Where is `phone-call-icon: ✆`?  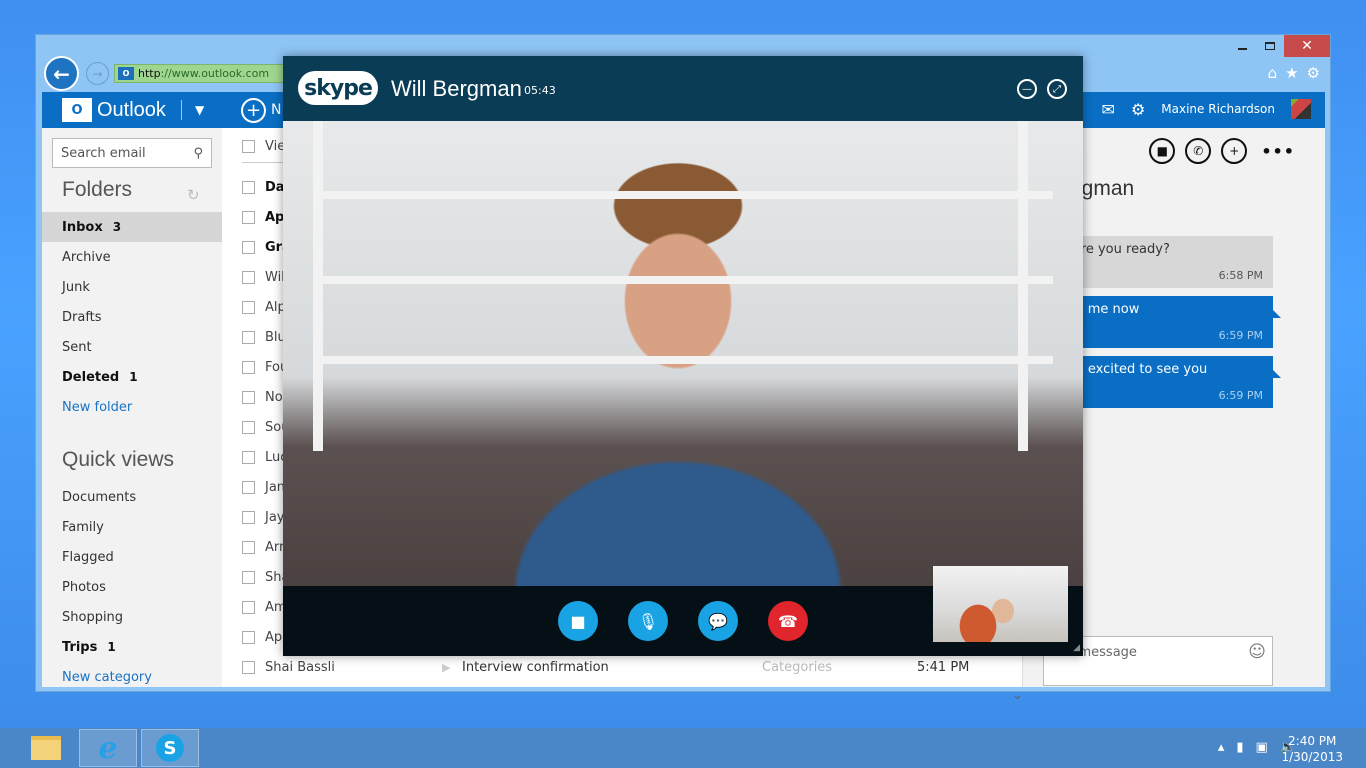 phone-call-icon: ✆ is located at coordinates (1198, 151).